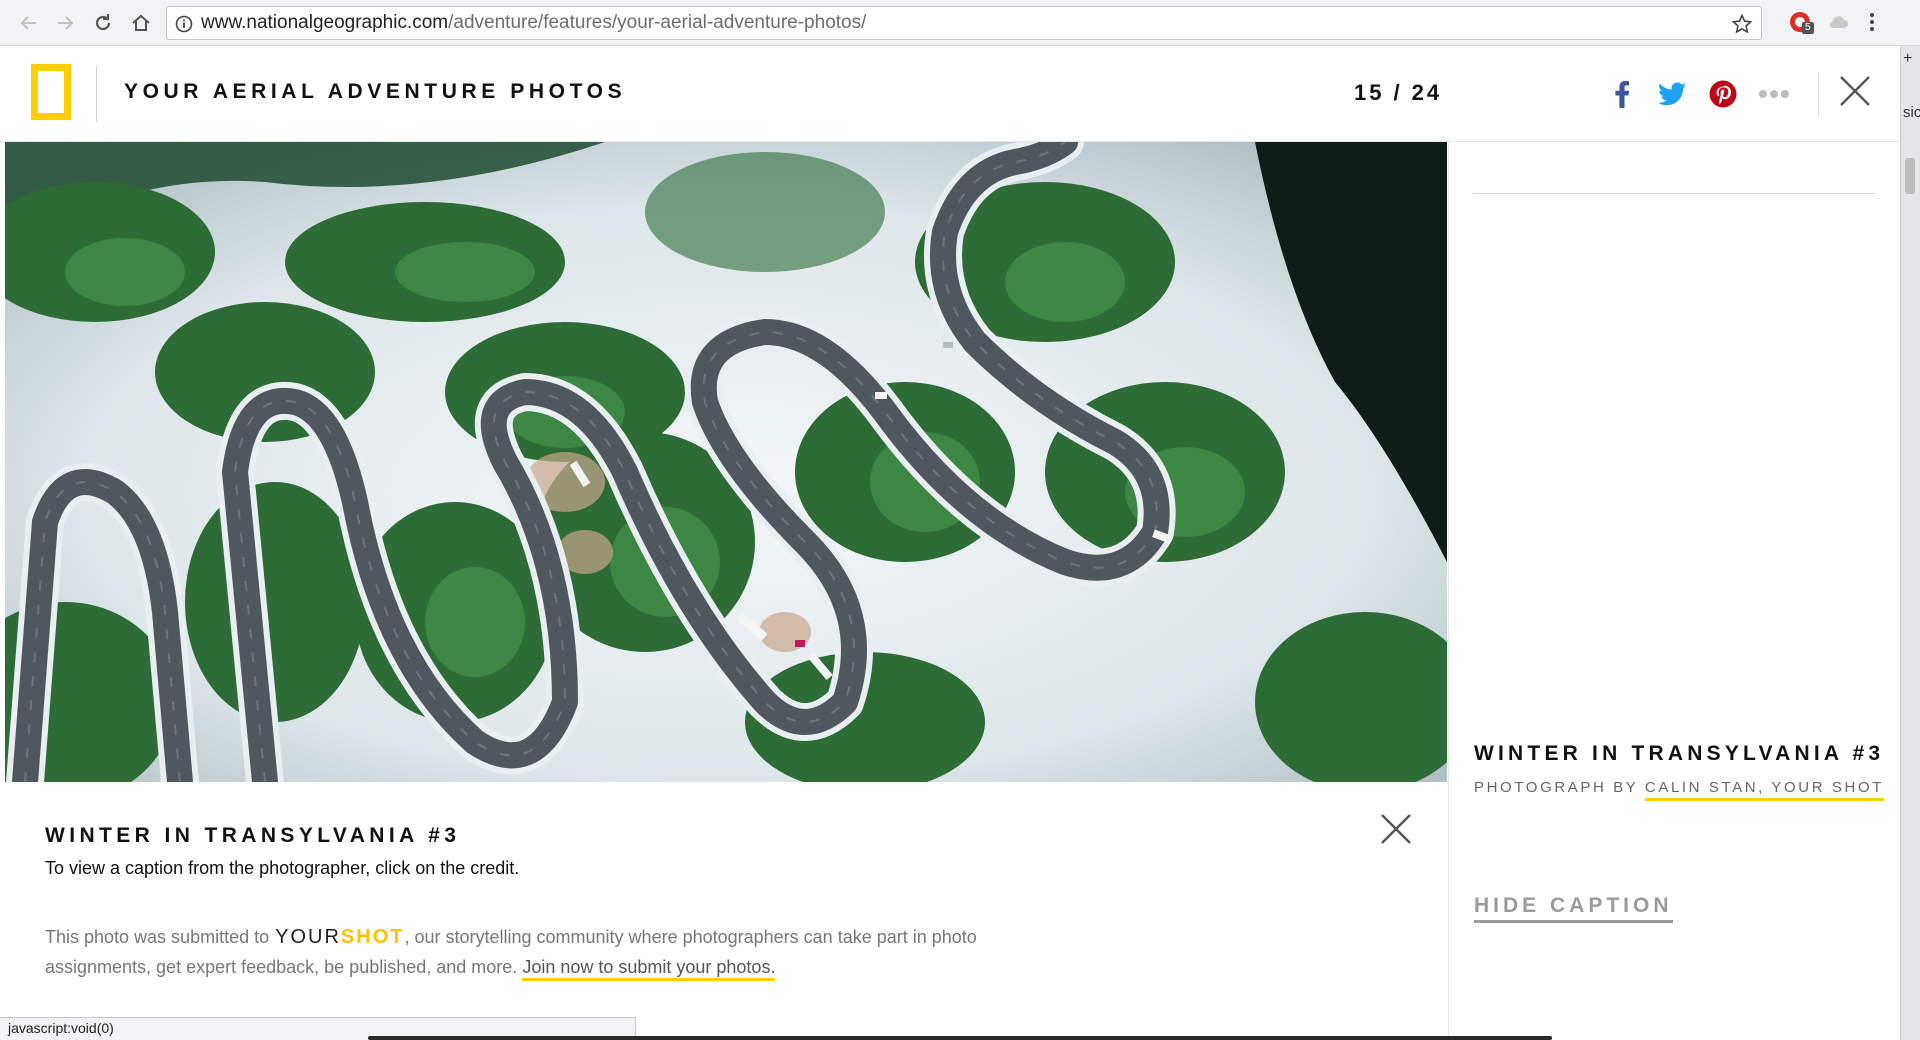 This screenshot has width=1920, height=1040. I want to click on more-icon, so click(1774, 94).